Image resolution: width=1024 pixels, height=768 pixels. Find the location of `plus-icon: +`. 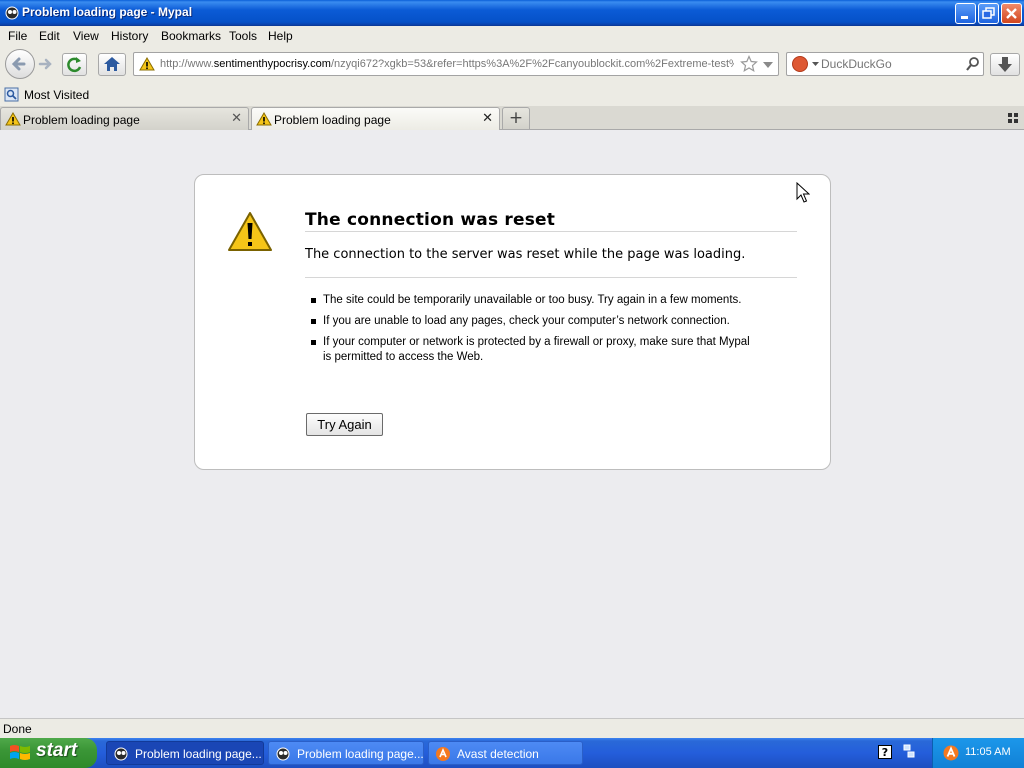

plus-icon: + is located at coordinates (516, 118).